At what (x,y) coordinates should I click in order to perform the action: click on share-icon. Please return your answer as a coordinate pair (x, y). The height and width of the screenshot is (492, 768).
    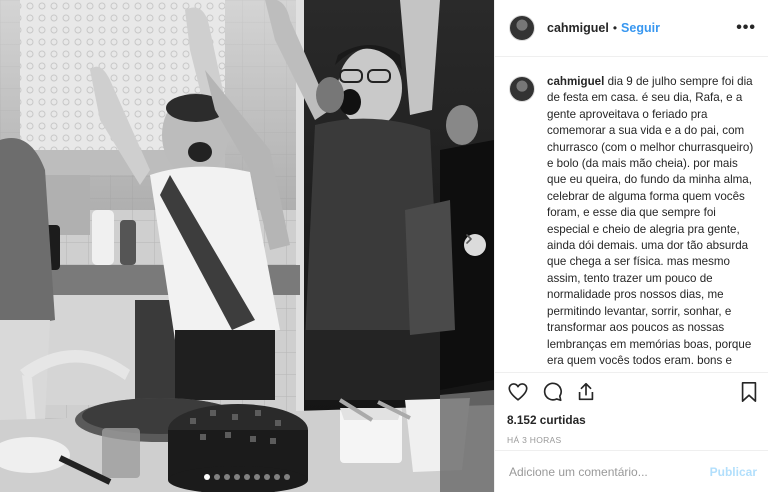
    Looking at the image, I should click on (586, 391).